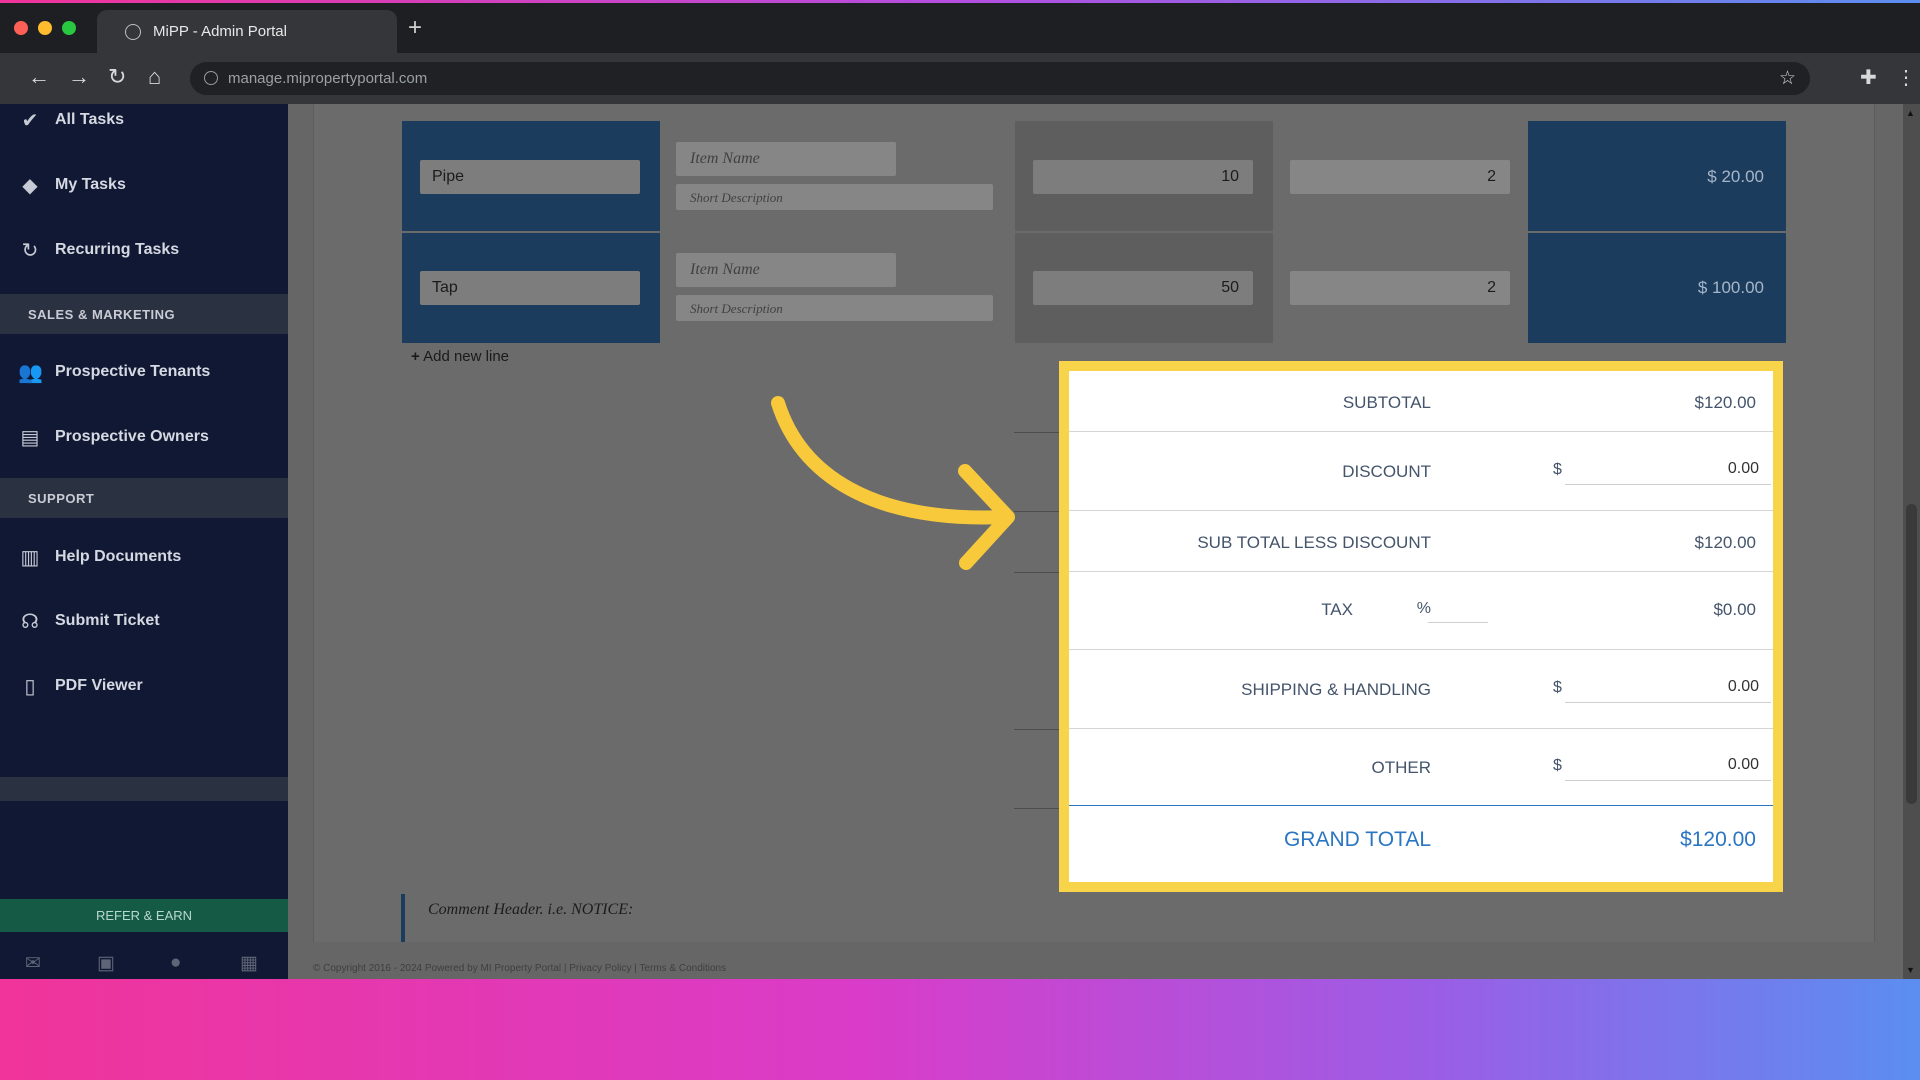  Describe the element at coordinates (1401, 767) in the screenshot. I see `other-label: OTHER` at that location.